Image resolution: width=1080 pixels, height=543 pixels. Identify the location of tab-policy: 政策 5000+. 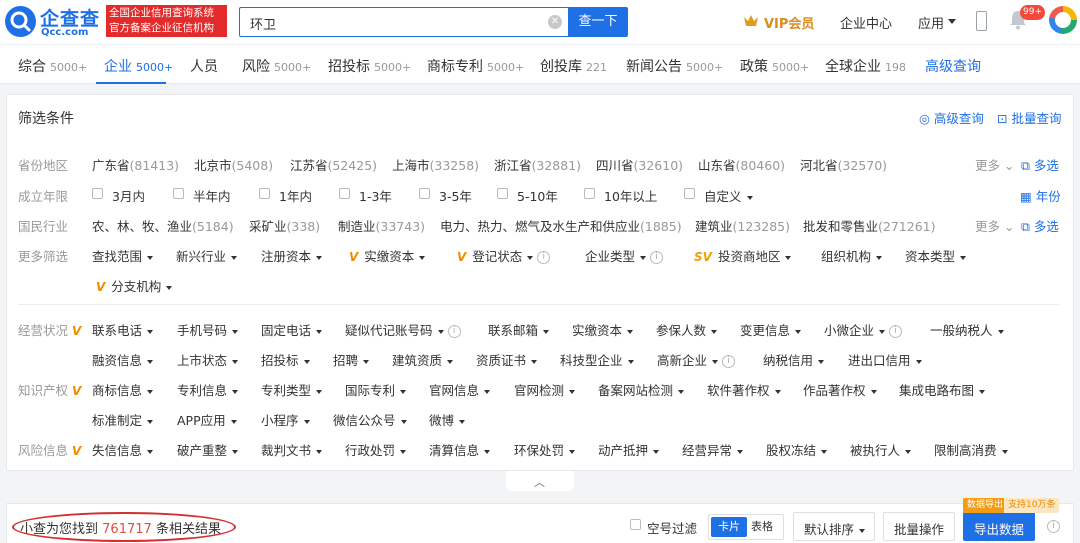
(774, 66).